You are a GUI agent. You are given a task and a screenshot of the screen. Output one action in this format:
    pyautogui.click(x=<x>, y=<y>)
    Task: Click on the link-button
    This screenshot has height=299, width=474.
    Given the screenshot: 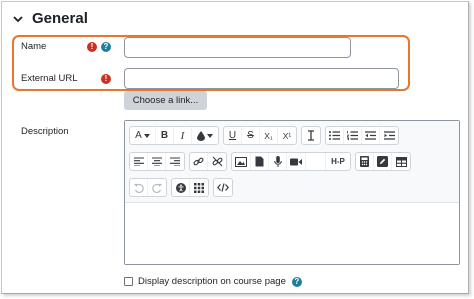 What is the action you would take?
    pyautogui.click(x=199, y=161)
    